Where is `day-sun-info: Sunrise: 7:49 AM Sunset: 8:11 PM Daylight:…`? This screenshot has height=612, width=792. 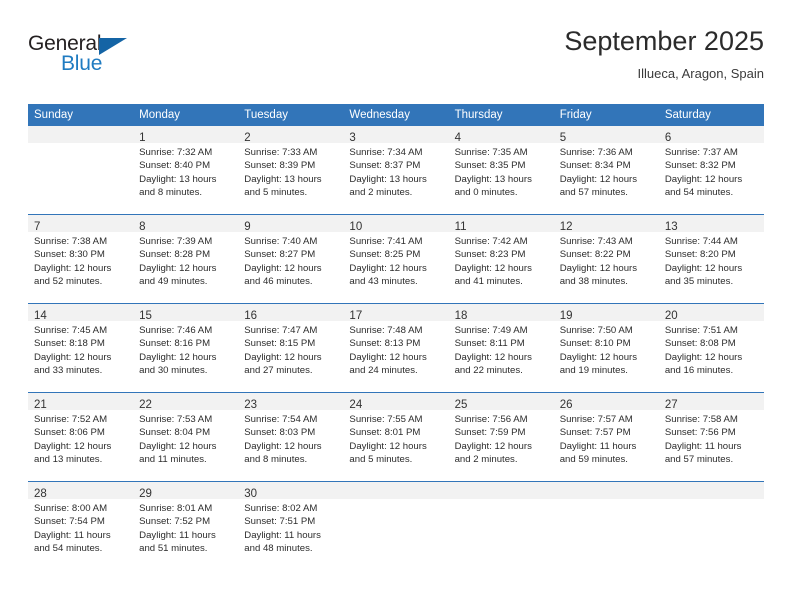
day-sun-info: Sunrise: 7:49 AM Sunset: 8:11 PM Daylight:… is located at coordinates (501, 349).